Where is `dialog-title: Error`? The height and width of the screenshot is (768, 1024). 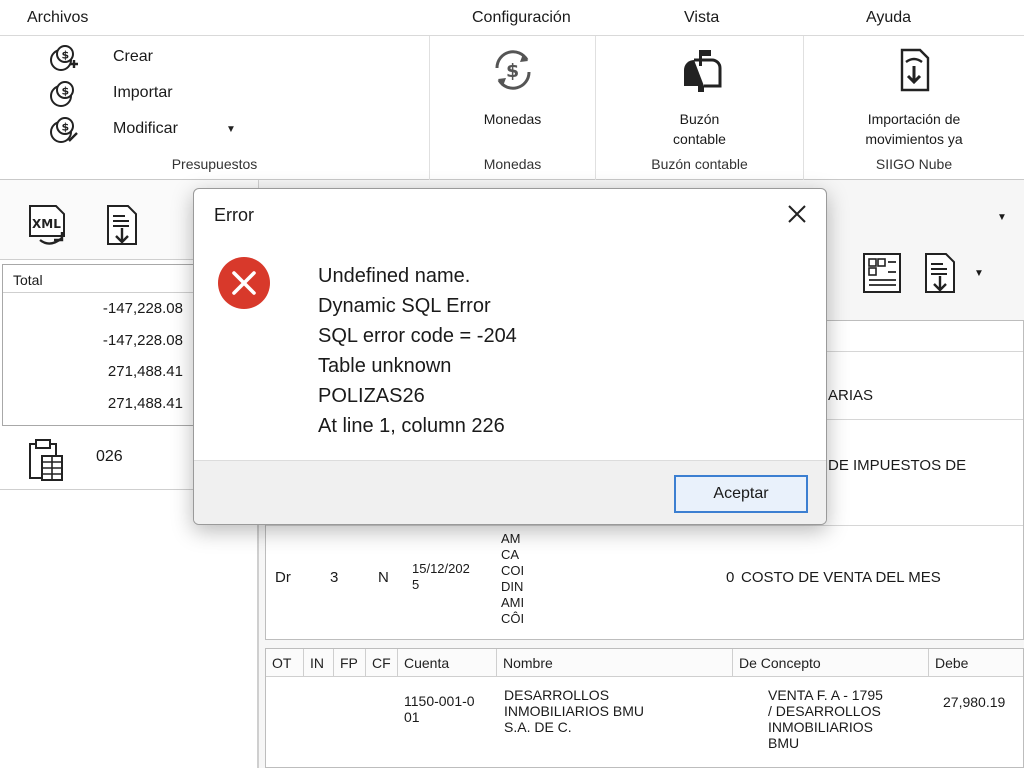
dialog-title: Error is located at coordinates (234, 215).